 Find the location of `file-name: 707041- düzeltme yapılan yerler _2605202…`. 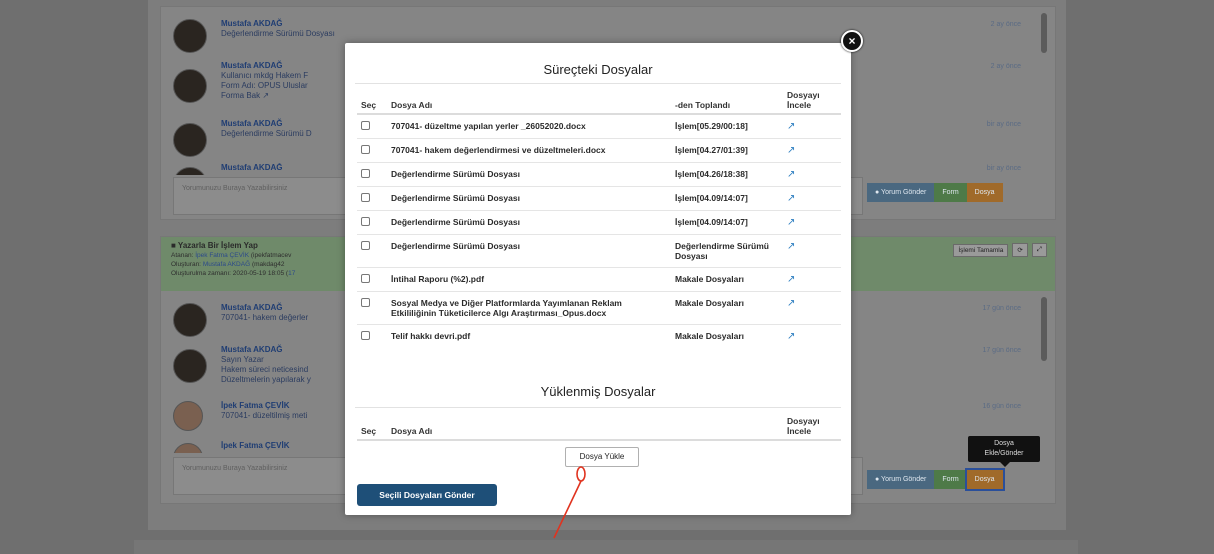

file-name: 707041- düzeltme yapılan yerler _2605202… is located at coordinates (529, 126).